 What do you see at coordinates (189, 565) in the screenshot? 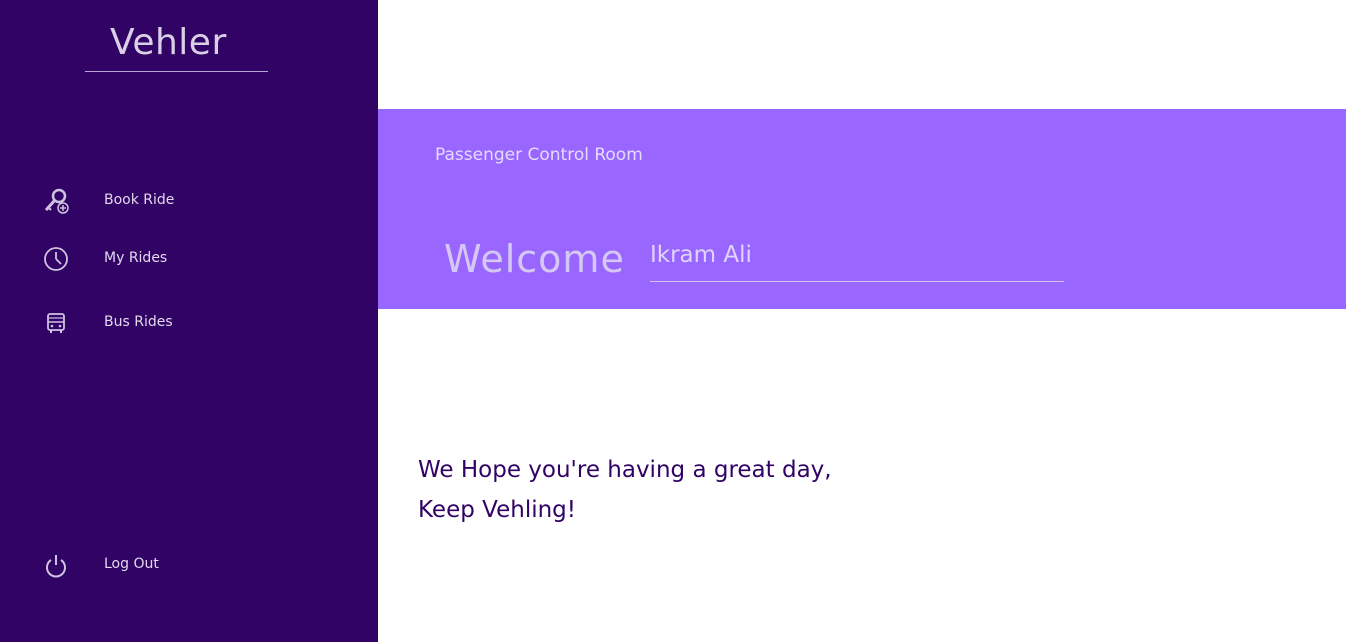
I see `logout-button: Log Out` at bounding box center [189, 565].